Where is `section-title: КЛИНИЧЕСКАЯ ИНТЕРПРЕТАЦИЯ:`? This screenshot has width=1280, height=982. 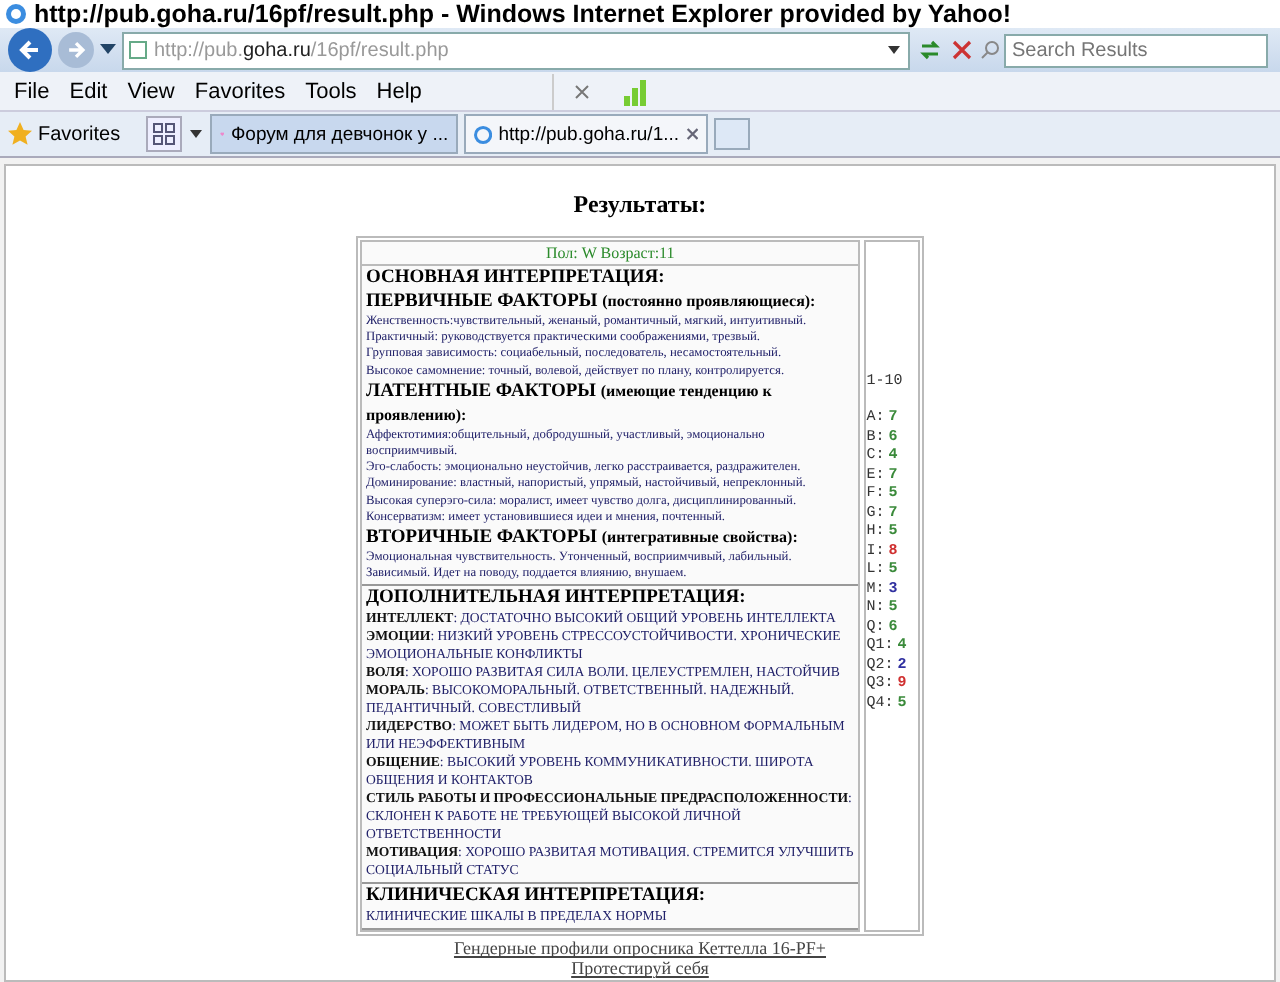
section-title: КЛИНИЧЕСКАЯ ИНТЕРПРЕТАЦИЯ: is located at coordinates (537, 897).